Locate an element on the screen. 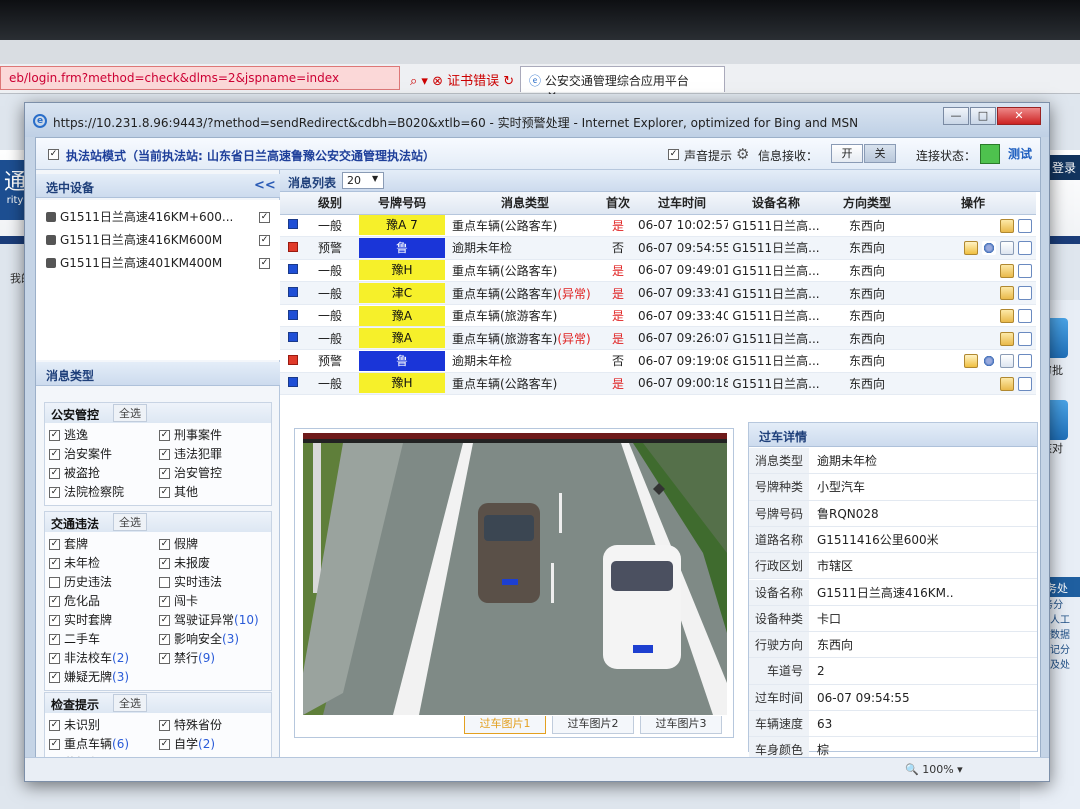 The image size is (1080, 809). receive-on-button: 开 is located at coordinates (847, 153).